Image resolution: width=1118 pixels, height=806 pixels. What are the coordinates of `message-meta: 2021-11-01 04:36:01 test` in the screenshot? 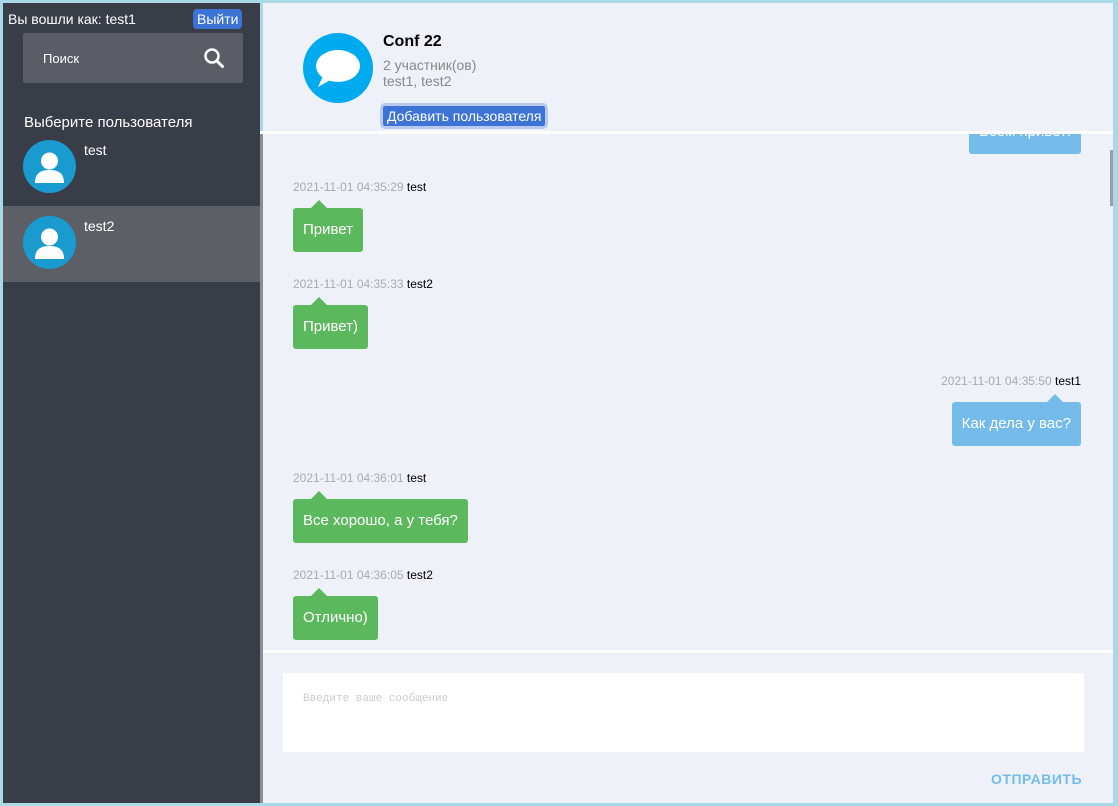 It's located at (359, 478).